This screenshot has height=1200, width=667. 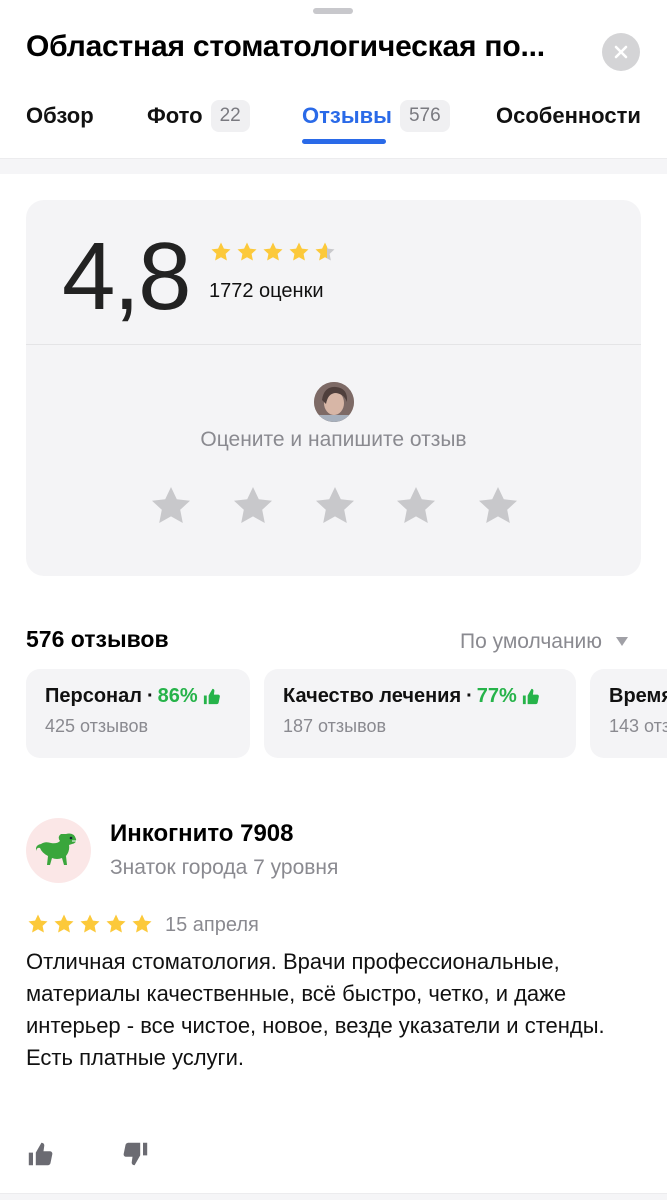 What do you see at coordinates (175, 115) in the screenshot?
I see `tab-label: Фото` at bounding box center [175, 115].